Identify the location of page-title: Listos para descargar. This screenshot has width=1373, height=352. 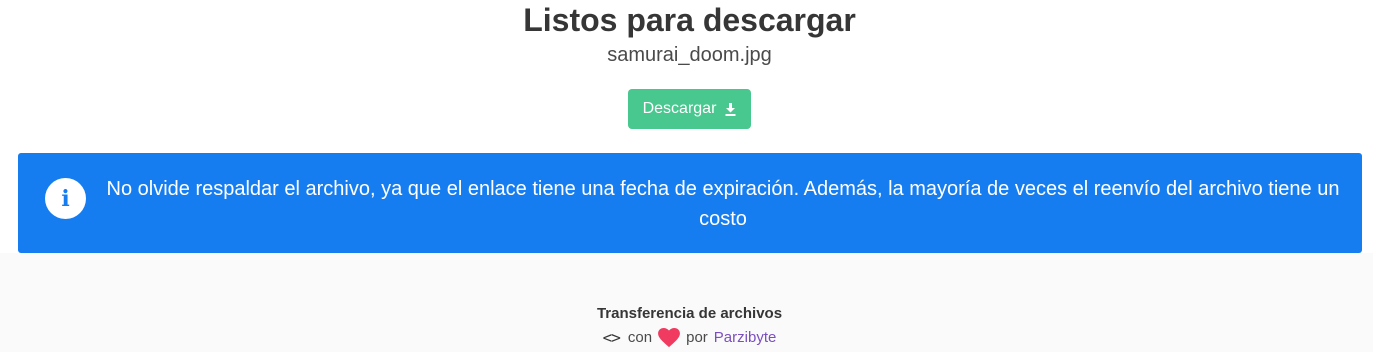
(689, 20).